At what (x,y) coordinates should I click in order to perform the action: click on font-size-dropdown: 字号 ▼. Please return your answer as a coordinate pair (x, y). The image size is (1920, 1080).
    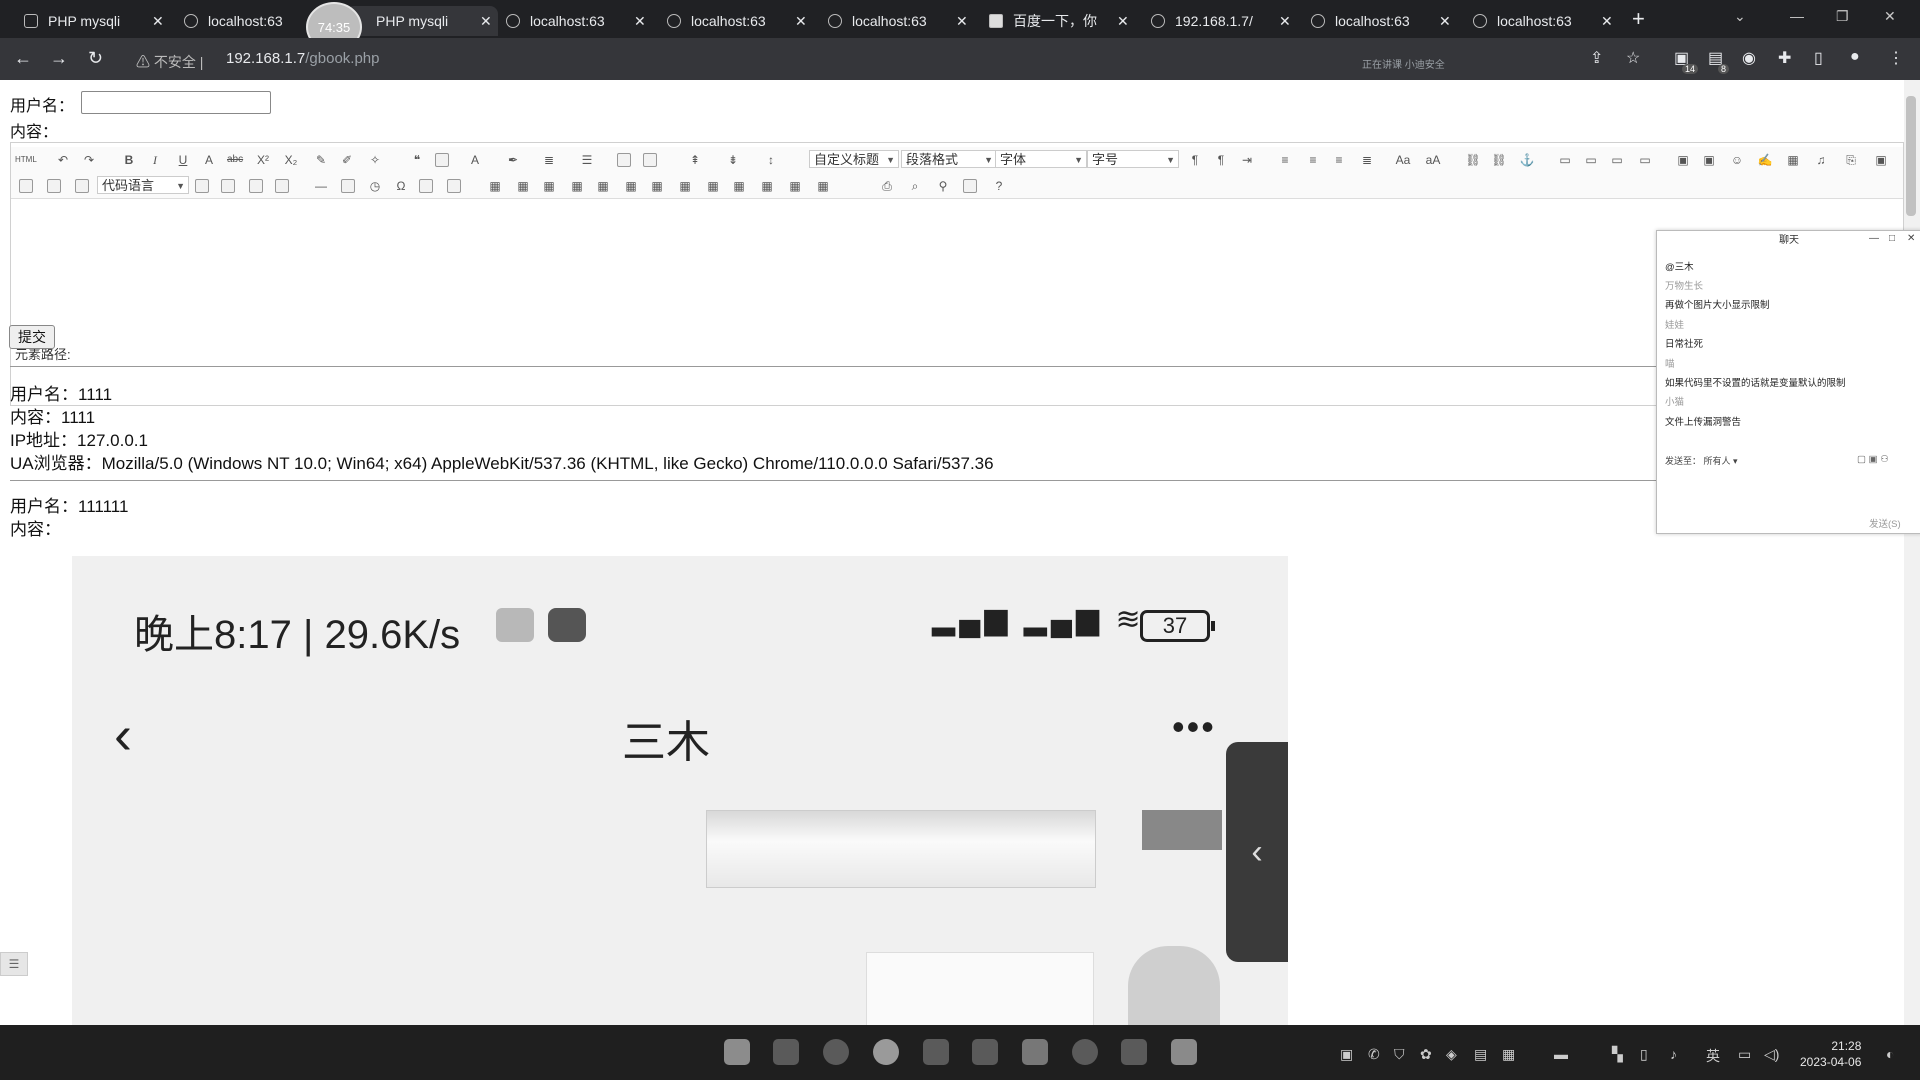
    Looking at the image, I should click on (1133, 159).